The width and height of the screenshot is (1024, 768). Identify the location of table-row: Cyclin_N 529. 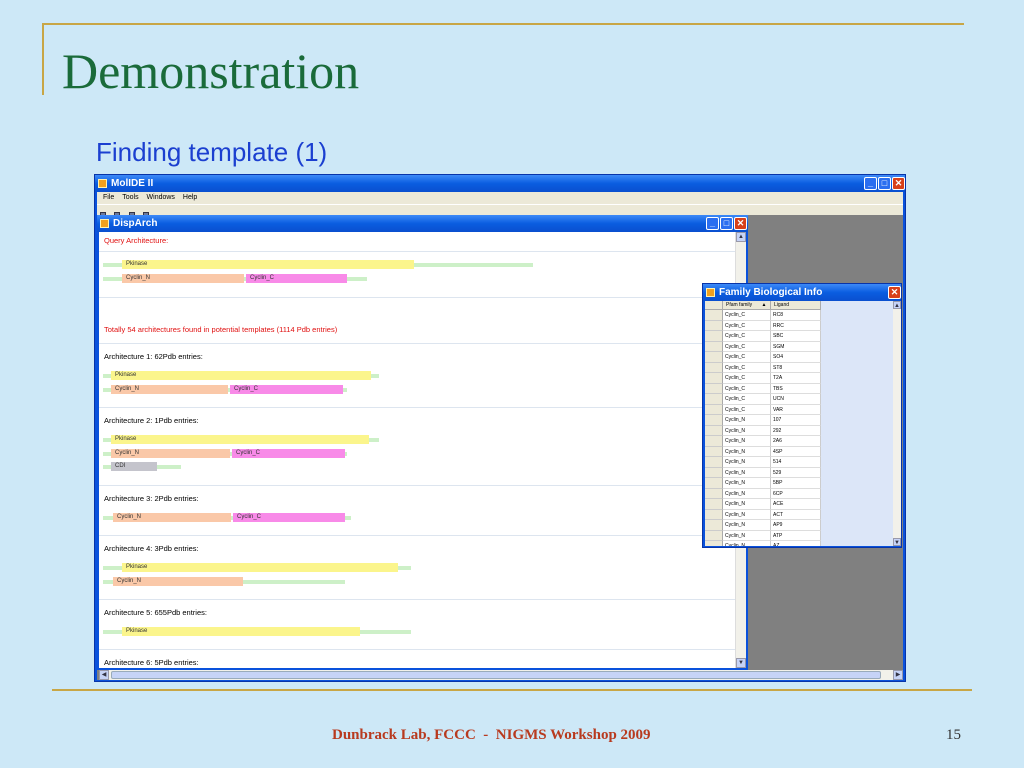
(763, 472).